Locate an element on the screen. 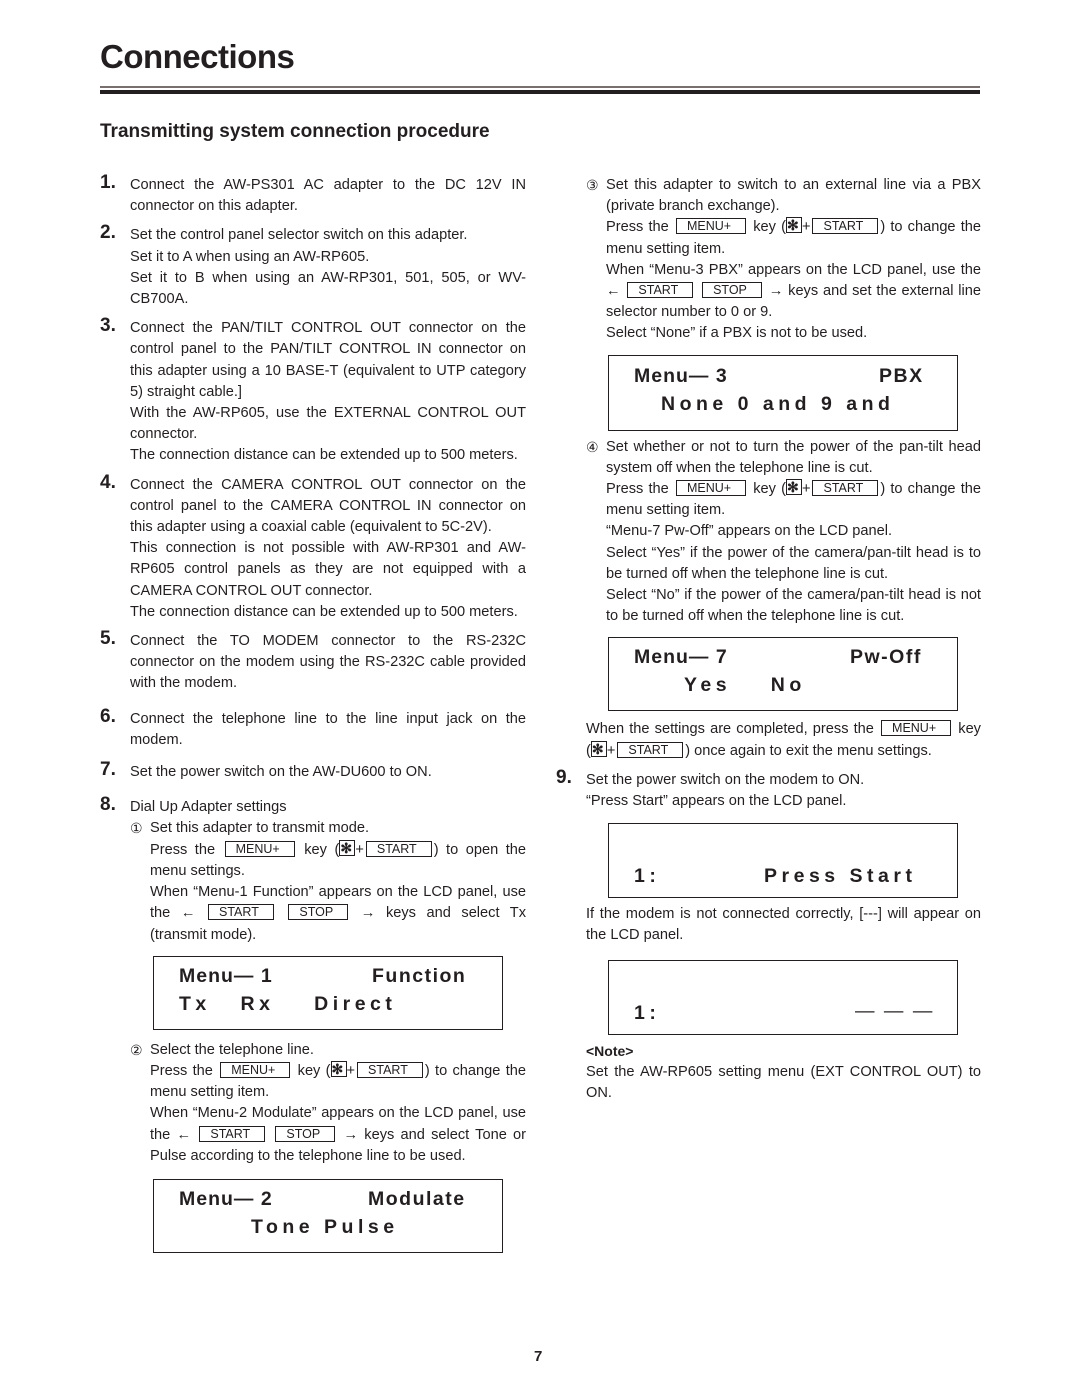 Image resolution: width=1080 pixels, height=1399 pixels. step-number: 4. is located at coordinates (108, 482).